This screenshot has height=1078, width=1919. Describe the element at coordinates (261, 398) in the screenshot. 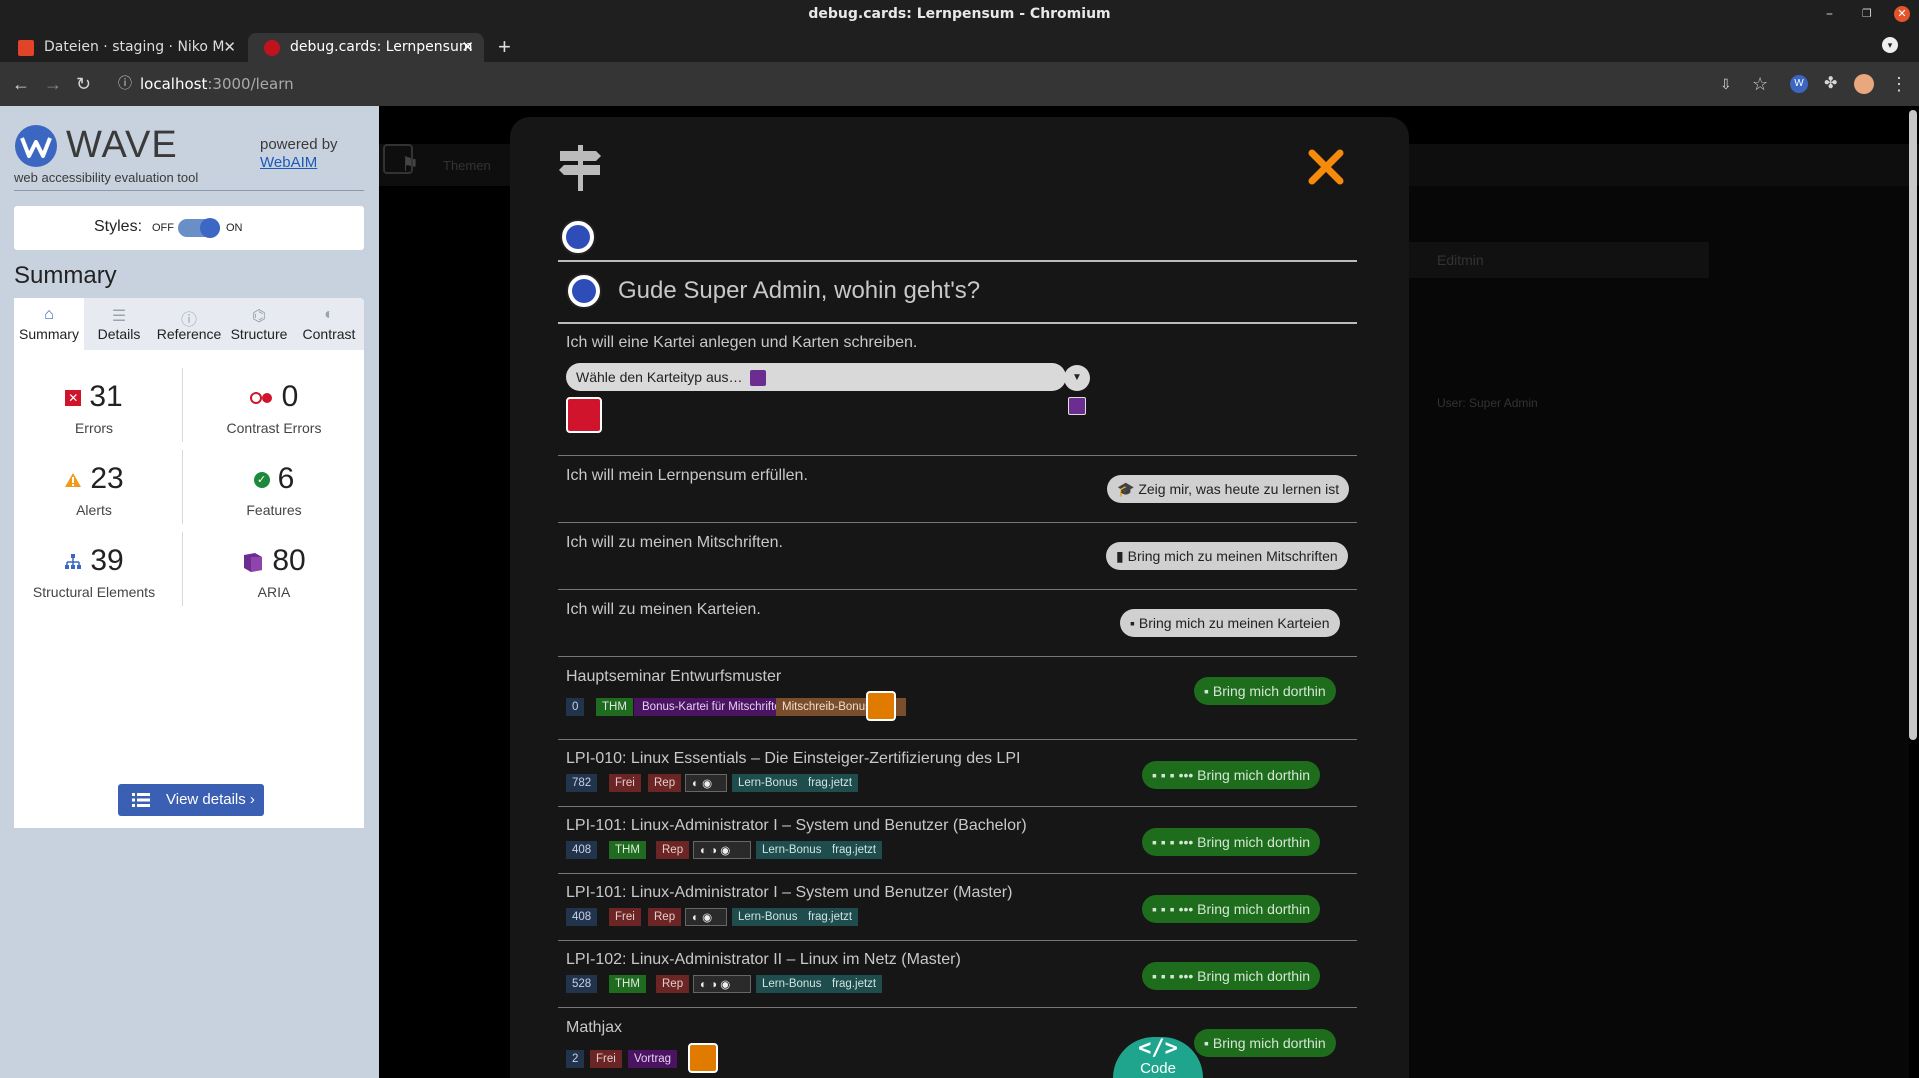

I see `contrast-error-icon` at that location.